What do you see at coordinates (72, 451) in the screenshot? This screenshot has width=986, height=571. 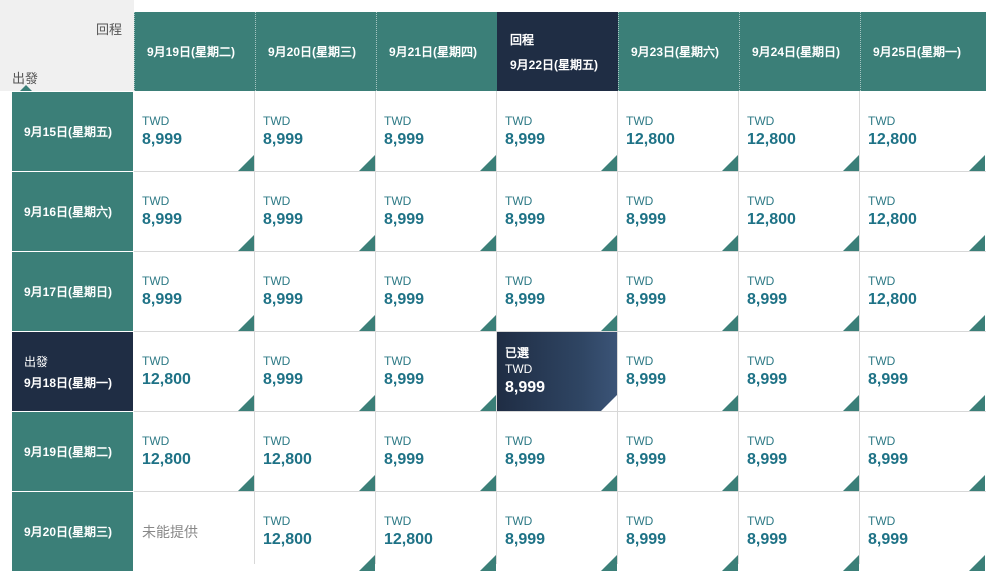 I see `depart-date-label-cell: 9月19日(星期二)` at bounding box center [72, 451].